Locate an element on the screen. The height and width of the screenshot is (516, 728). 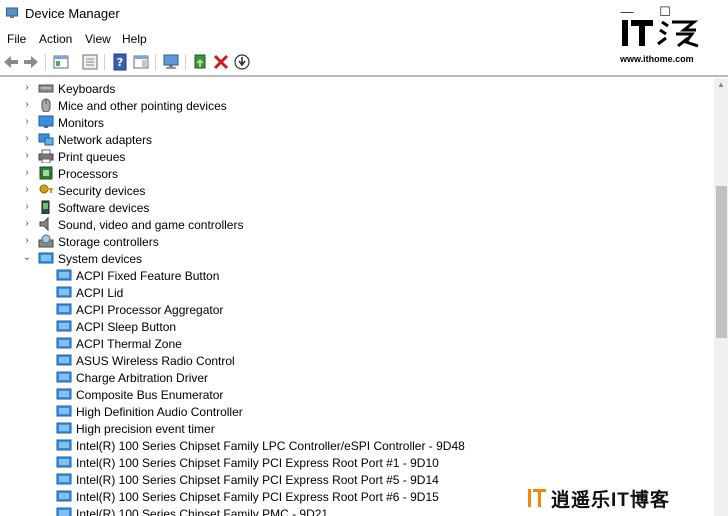
tree-category: › Storage controllers is located at coordinates (357, 241).